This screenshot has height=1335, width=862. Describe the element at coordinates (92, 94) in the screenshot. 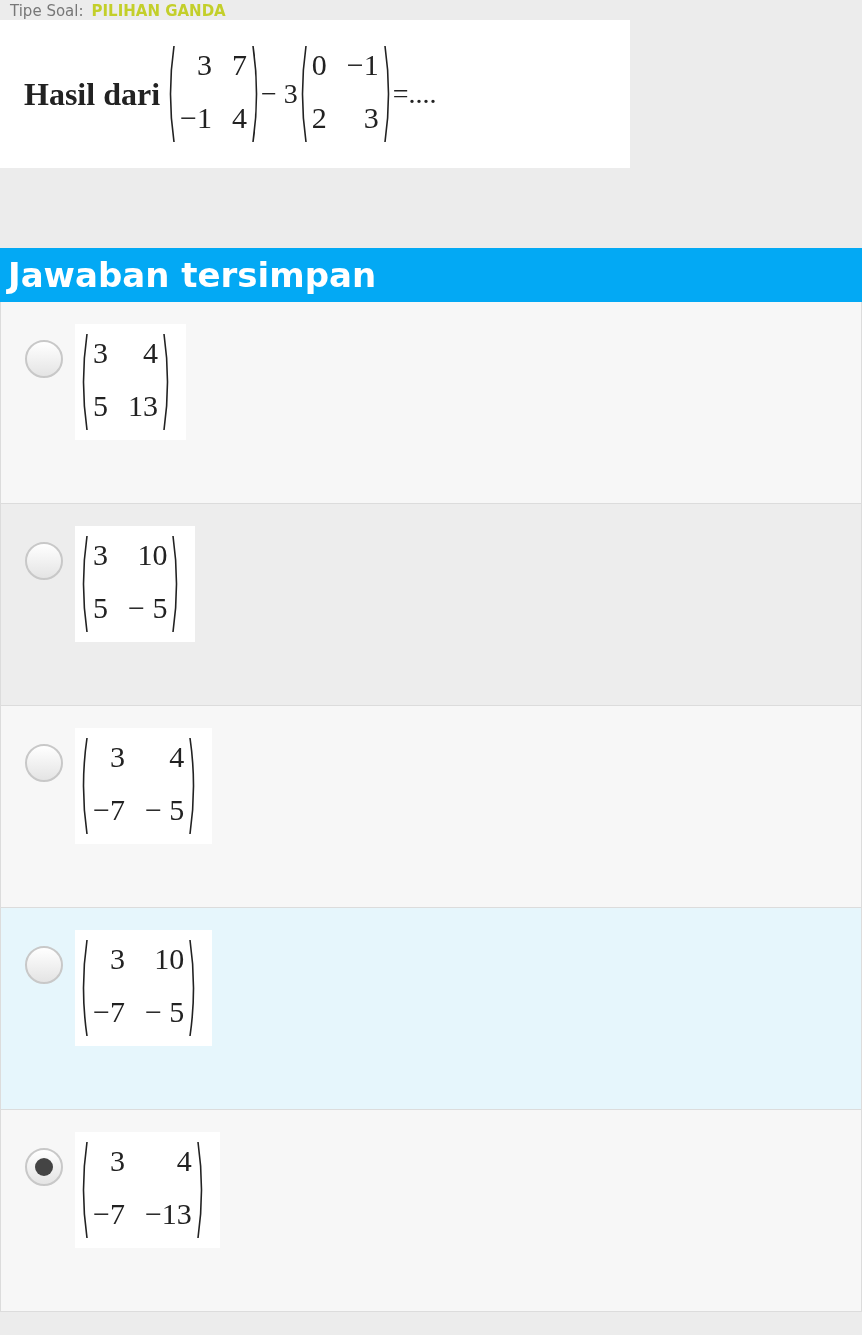

I see `question-text: Hasil dari` at that location.